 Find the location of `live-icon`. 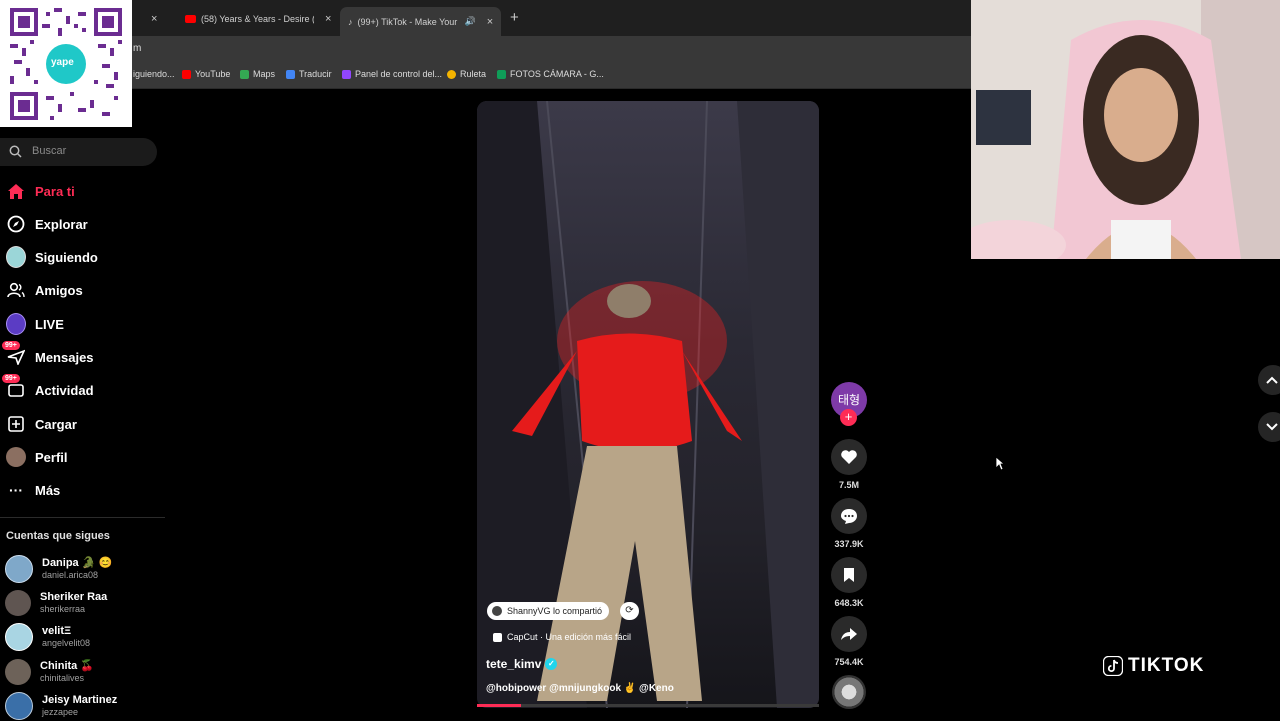

live-icon is located at coordinates (16, 324).